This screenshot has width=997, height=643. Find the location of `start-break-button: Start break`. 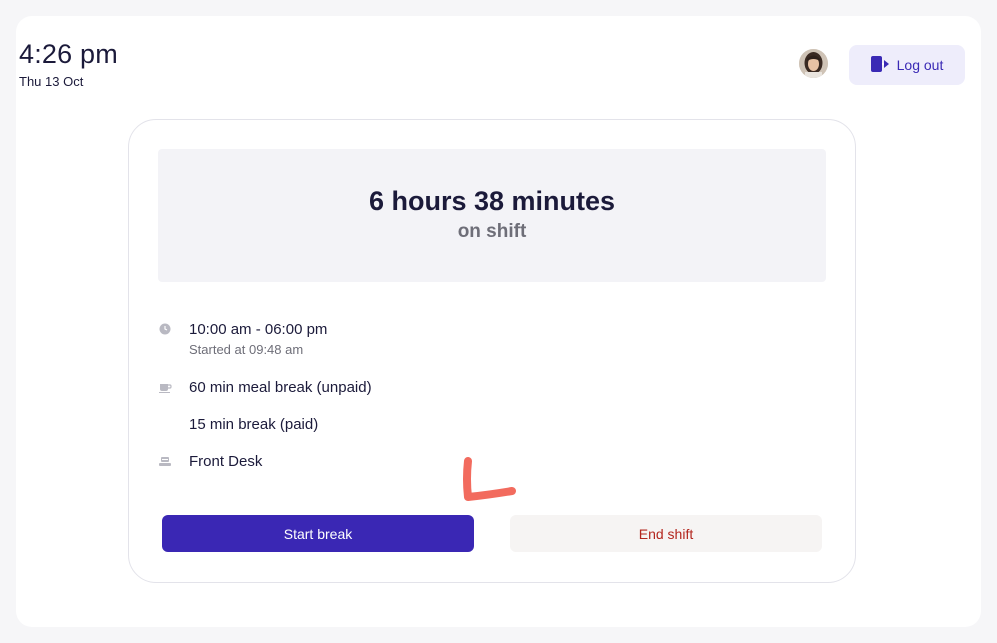

start-break-button: Start break is located at coordinates (318, 533).